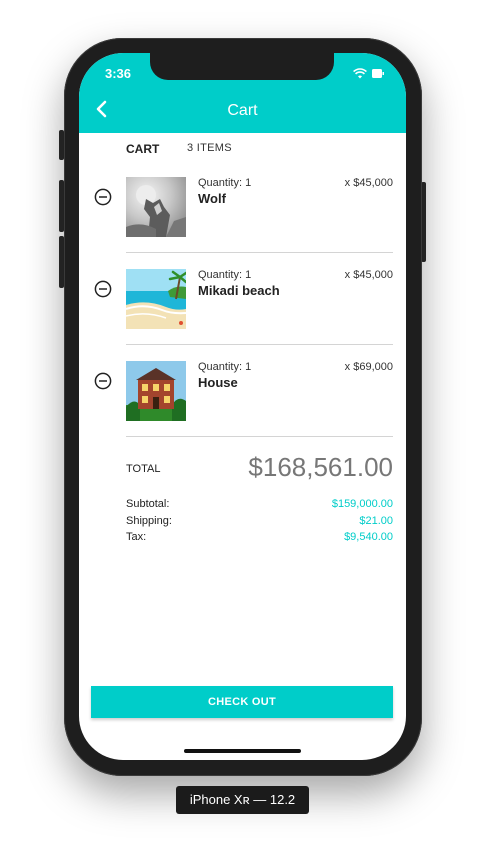 The width and height of the screenshot is (485, 850). Describe the element at coordinates (136, 537) in the screenshot. I see `tax-label: Tax:` at that location.